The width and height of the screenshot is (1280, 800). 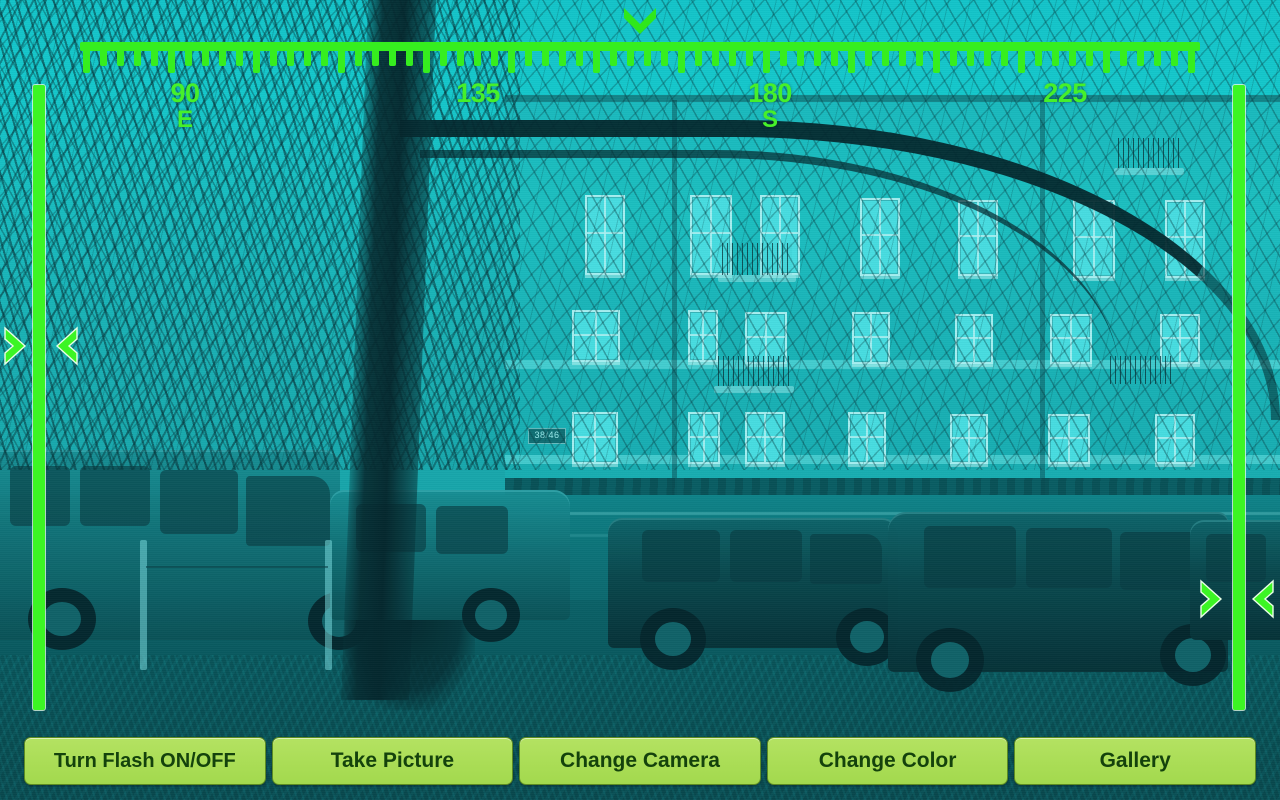 What do you see at coordinates (237, 567) in the screenshot?
I see `barrier-chain` at bounding box center [237, 567].